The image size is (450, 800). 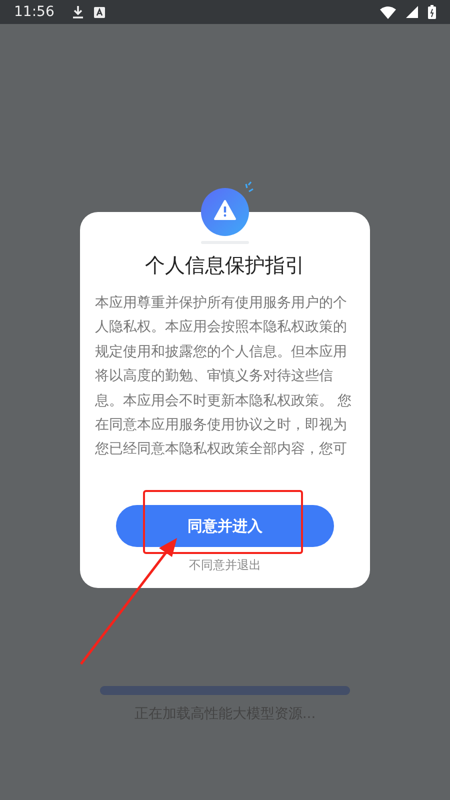 What do you see at coordinates (225, 526) in the screenshot?
I see `accept-button: 同意并进入` at bounding box center [225, 526].